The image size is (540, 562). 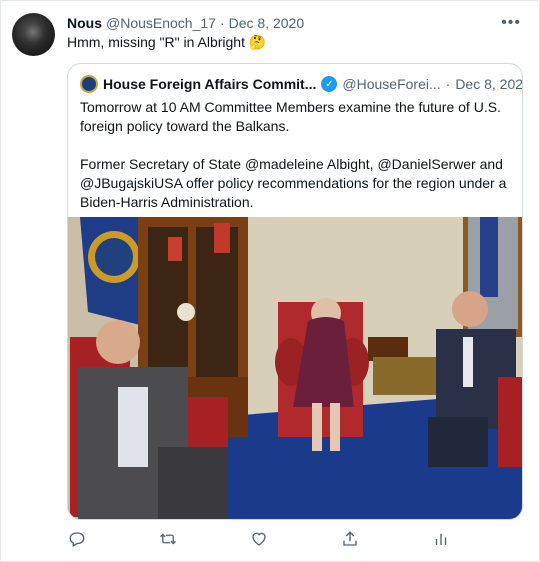 What do you see at coordinates (168, 539) in the screenshot?
I see `retweet-icon` at bounding box center [168, 539].